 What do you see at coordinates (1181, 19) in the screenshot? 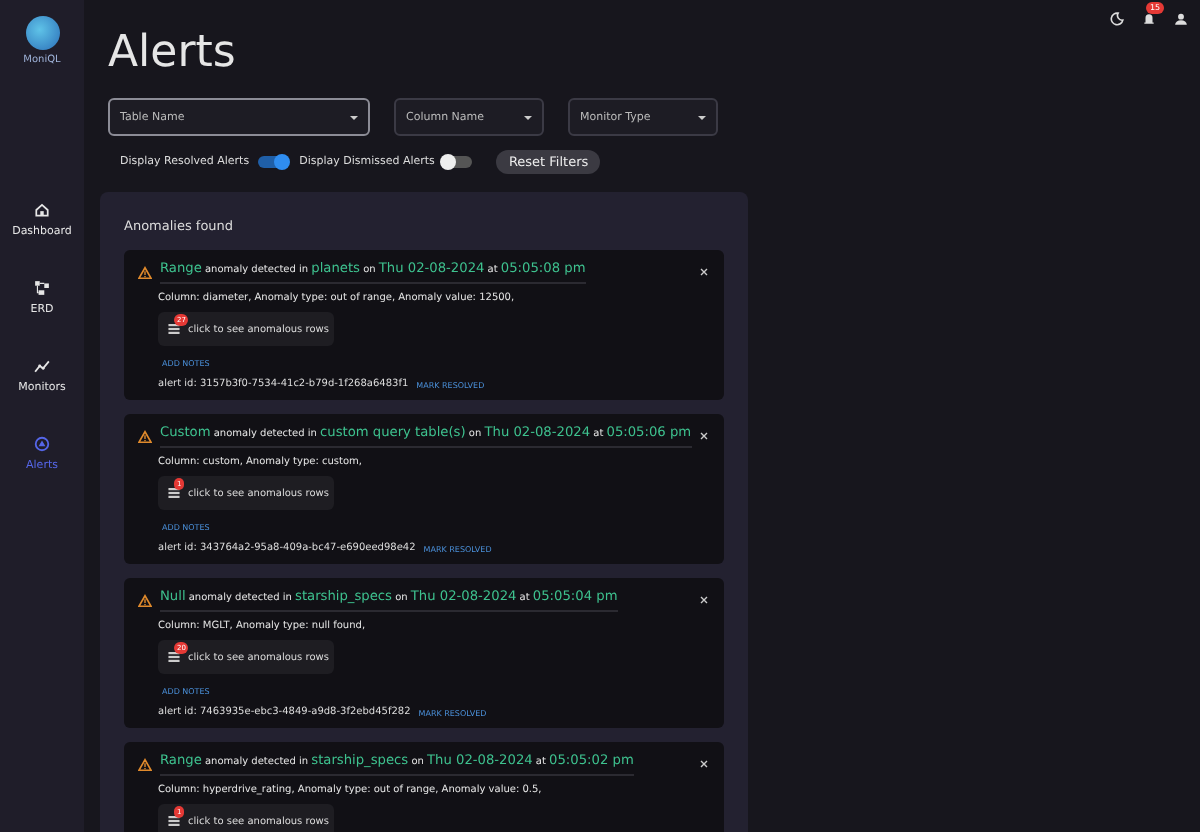
I see `user-icon` at bounding box center [1181, 19].